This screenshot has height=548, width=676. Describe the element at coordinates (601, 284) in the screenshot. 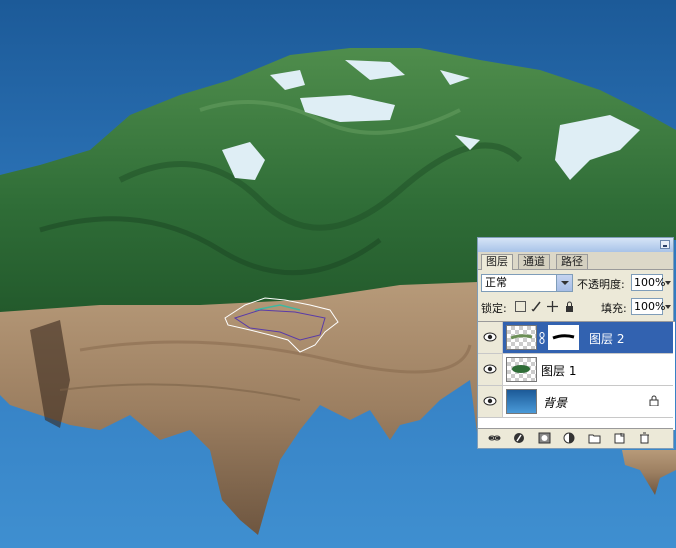

I see `opacity-label: 不透明度:` at that location.